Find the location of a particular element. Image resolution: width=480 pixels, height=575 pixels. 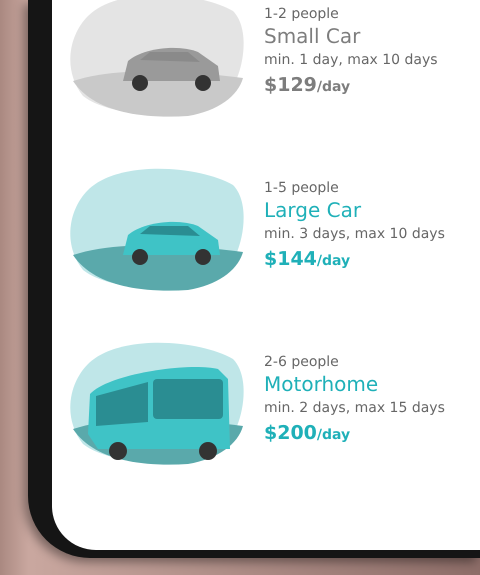

price-text: $200 is located at coordinates (290, 433).